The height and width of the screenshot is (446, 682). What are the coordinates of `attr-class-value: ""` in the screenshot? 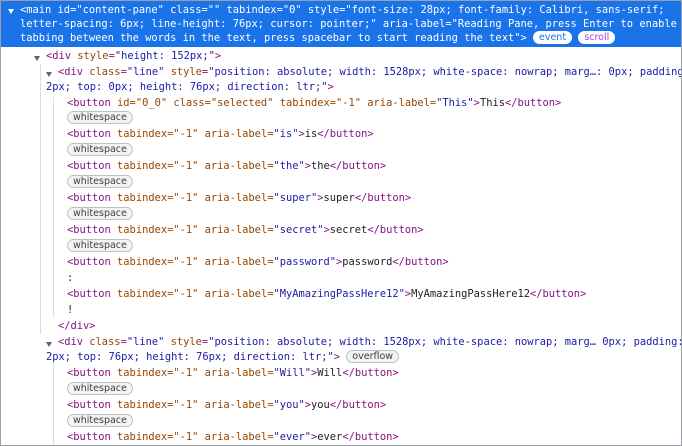 It's located at (214, 10).